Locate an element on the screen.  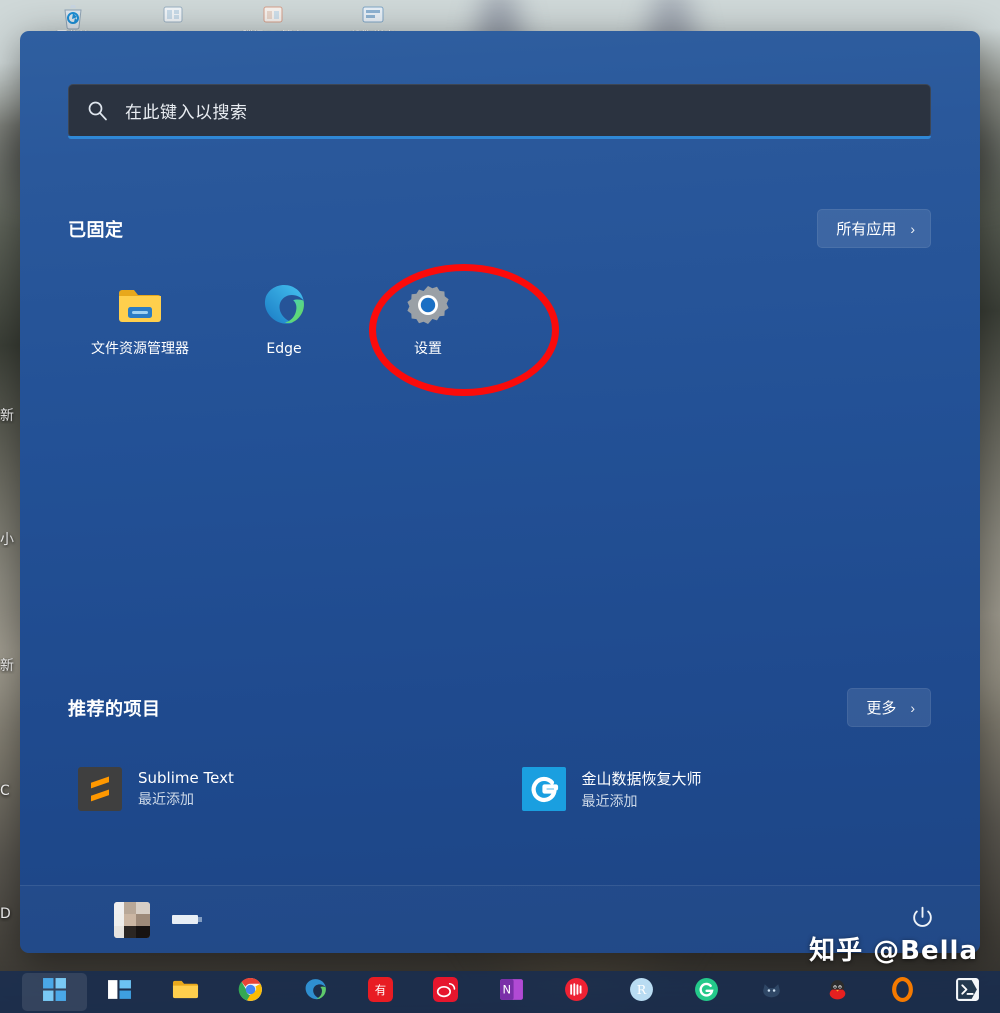
recommended-item-sublime-text: Sublime Text 最近添加 is located at coordinates (278, 789).